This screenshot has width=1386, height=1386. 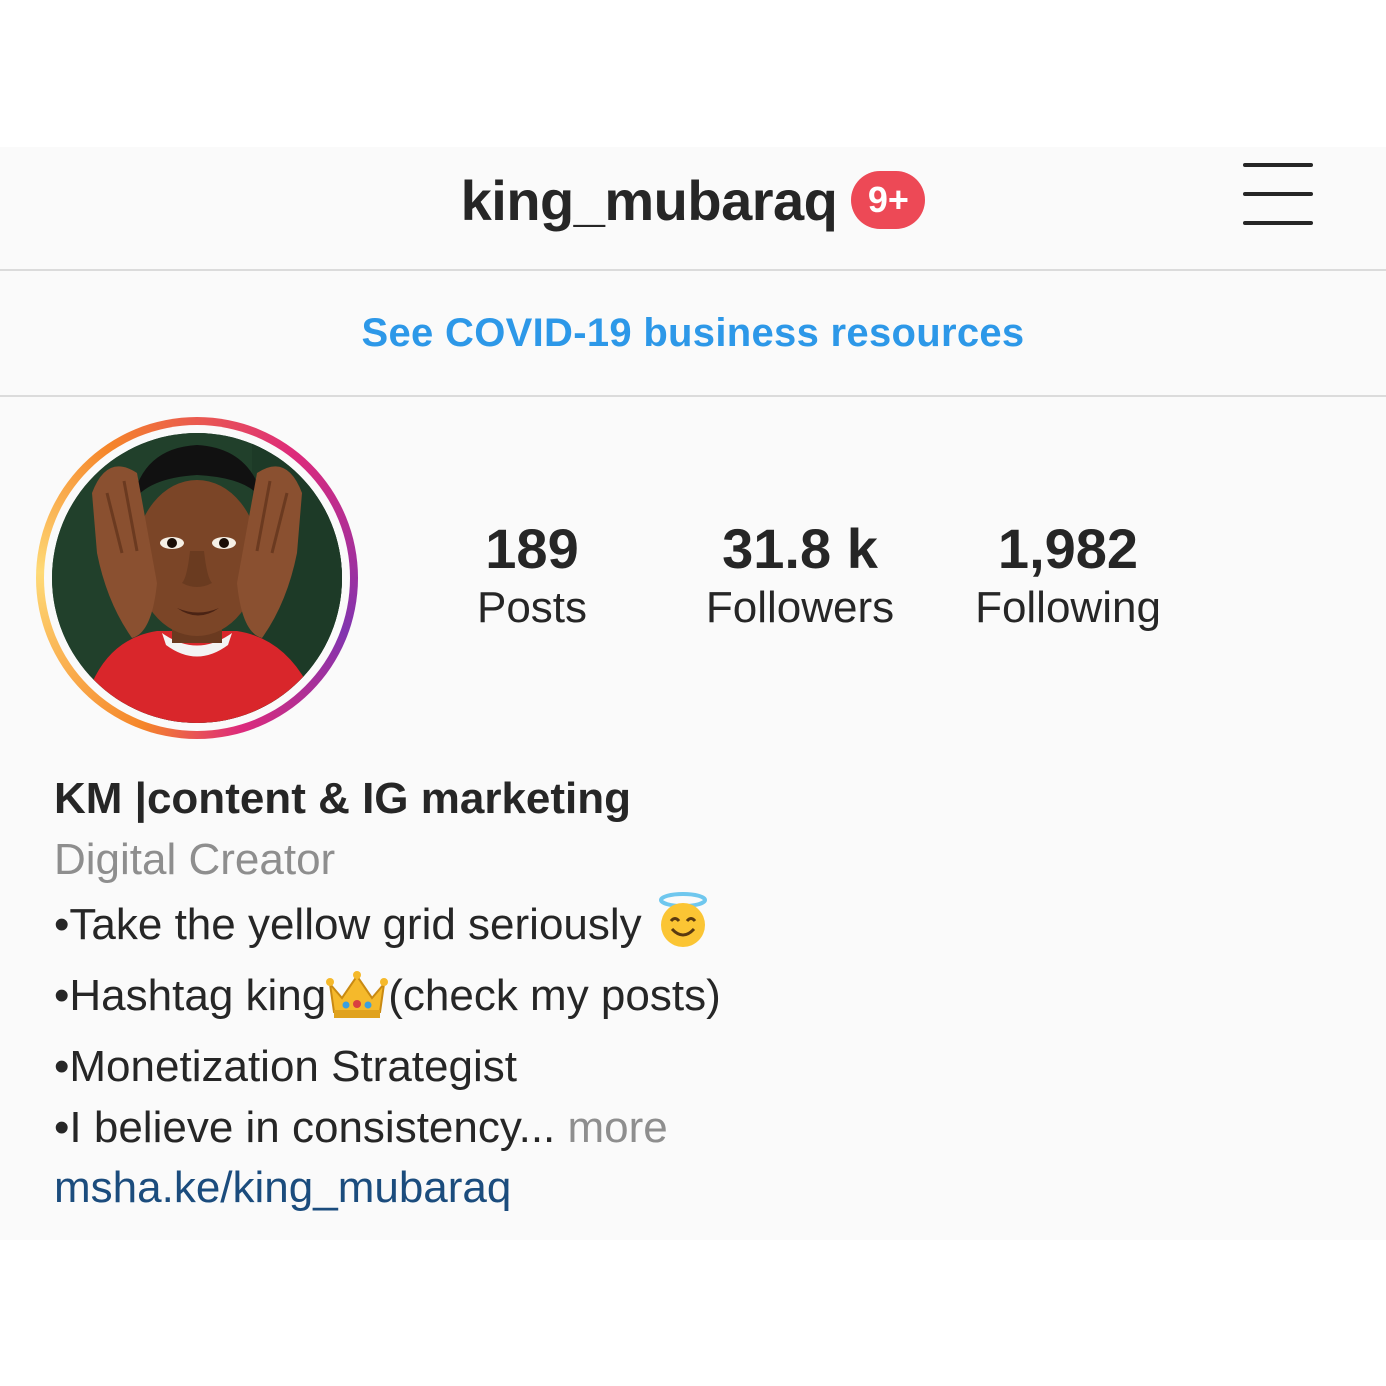 What do you see at coordinates (694, 1066) in the screenshot?
I see `bio-line: •Monetization Strategist` at bounding box center [694, 1066].